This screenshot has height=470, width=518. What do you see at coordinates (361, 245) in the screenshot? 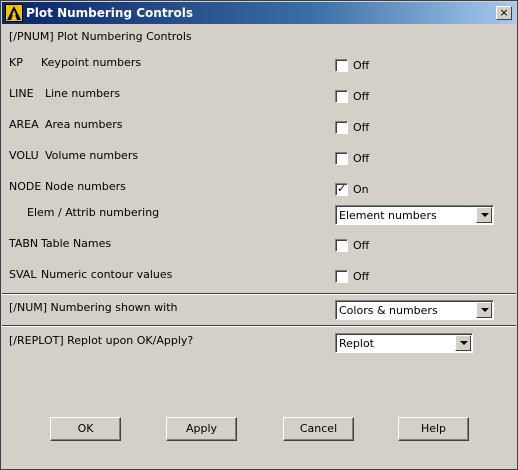
I see `tabn-state-label: Off` at bounding box center [361, 245].